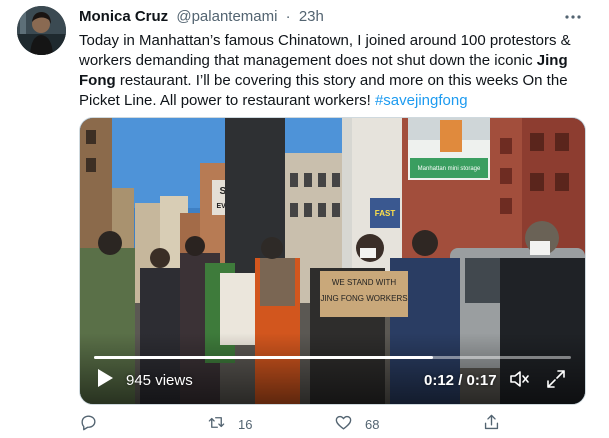  I want to click on truck-sign-text: FAST, so click(385, 213).